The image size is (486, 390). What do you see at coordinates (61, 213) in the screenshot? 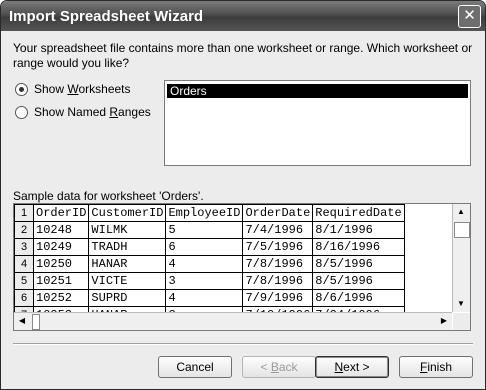
I see `table-cell: OrderID` at bounding box center [61, 213].